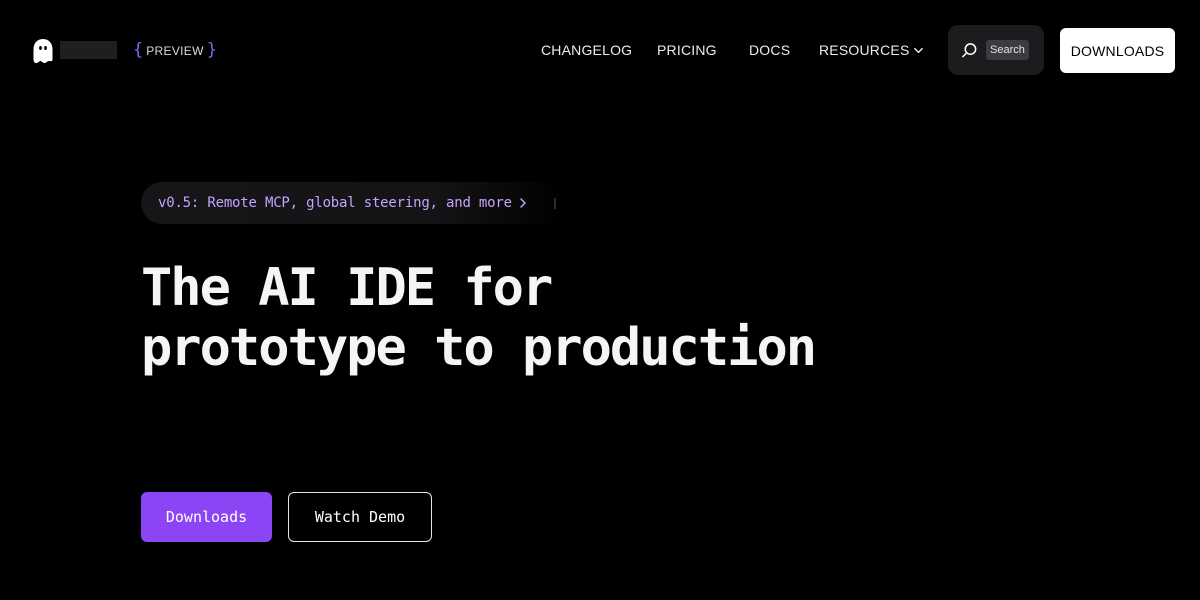 This screenshot has width=1200, height=600. I want to click on search-icon, so click(969, 49).